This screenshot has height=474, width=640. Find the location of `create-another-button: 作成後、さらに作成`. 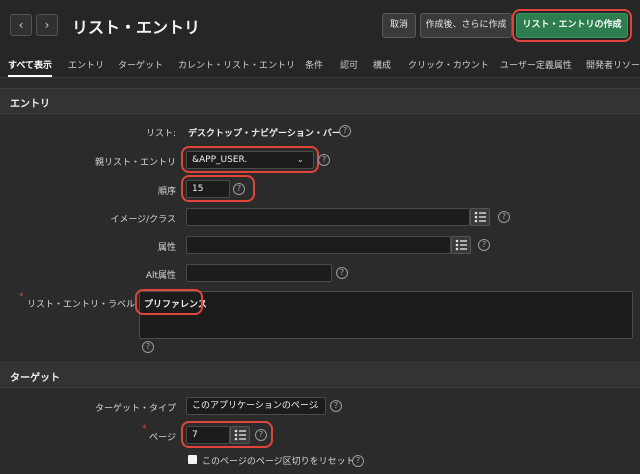

create-another-button: 作成後、さらに作成 is located at coordinates (466, 25).